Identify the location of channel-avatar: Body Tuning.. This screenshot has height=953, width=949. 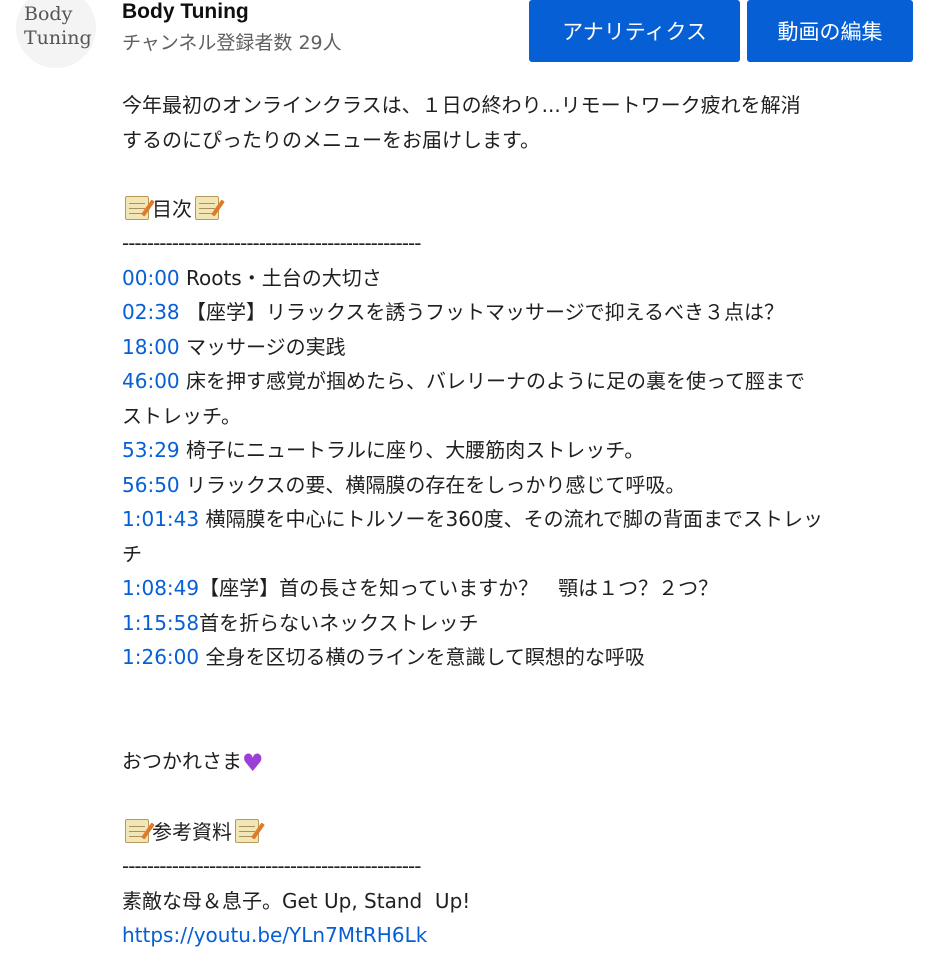
(56, 34).